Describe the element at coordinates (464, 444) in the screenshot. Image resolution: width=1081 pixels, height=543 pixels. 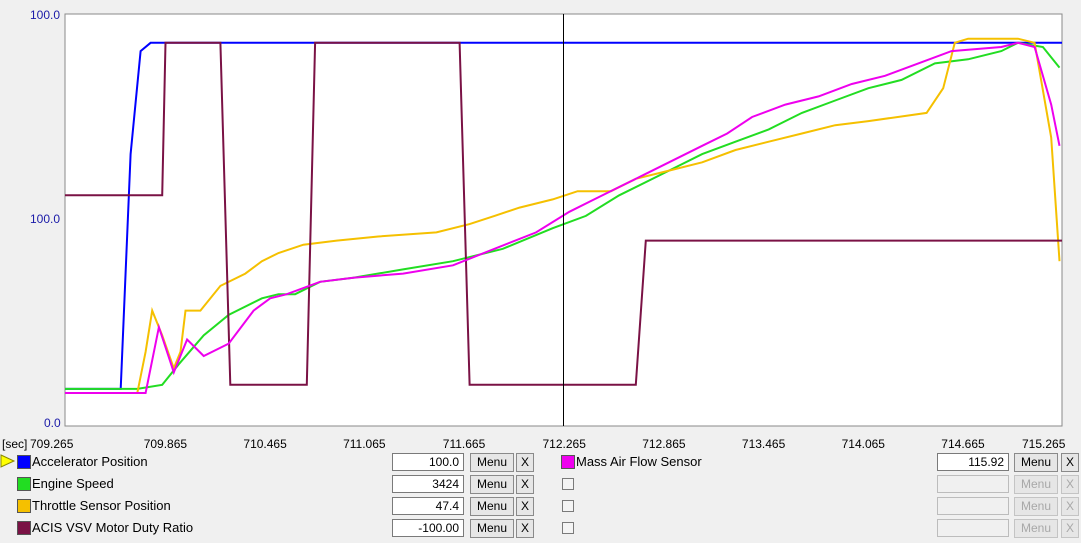
I see `x-tick-label: 711.665` at that location.